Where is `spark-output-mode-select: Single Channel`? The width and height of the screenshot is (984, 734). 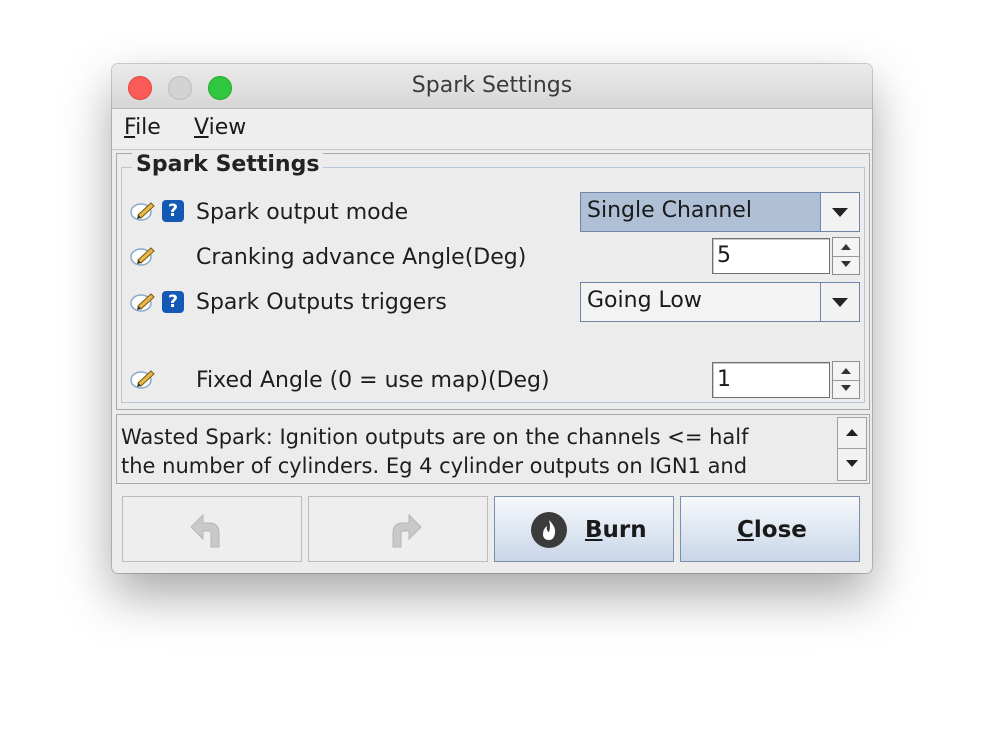
spark-output-mode-select: Single Channel is located at coordinates (720, 212).